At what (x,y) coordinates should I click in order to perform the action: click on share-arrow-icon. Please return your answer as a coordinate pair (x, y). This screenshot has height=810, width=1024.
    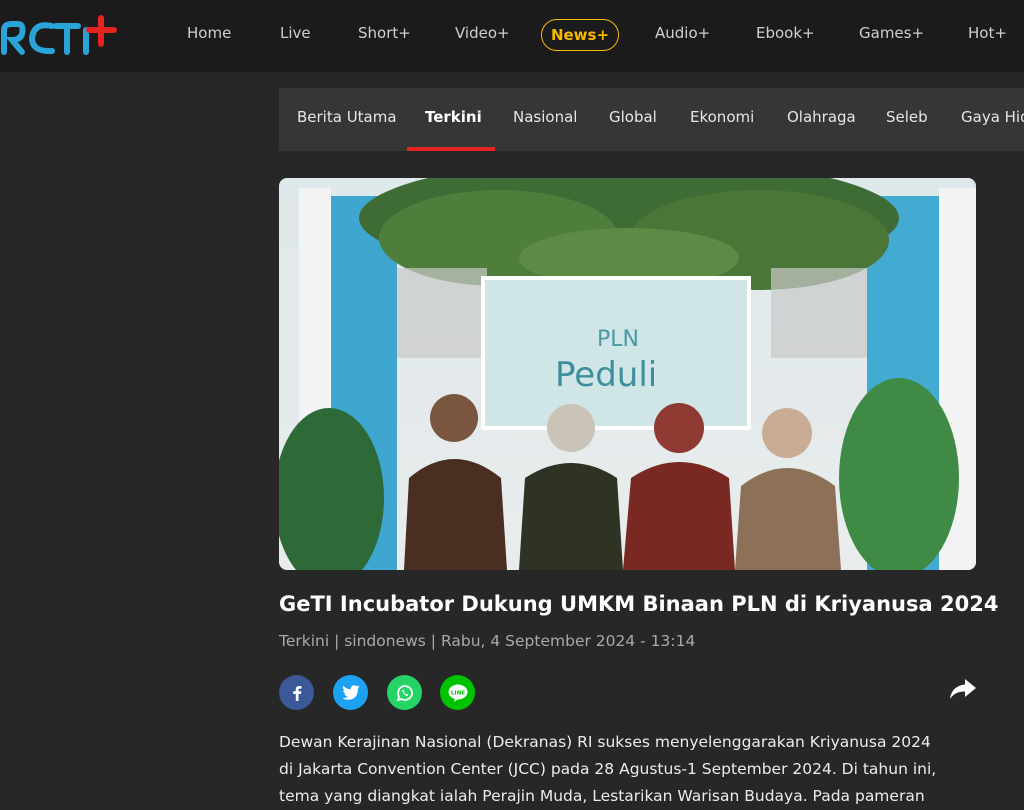
    Looking at the image, I should click on (963, 689).